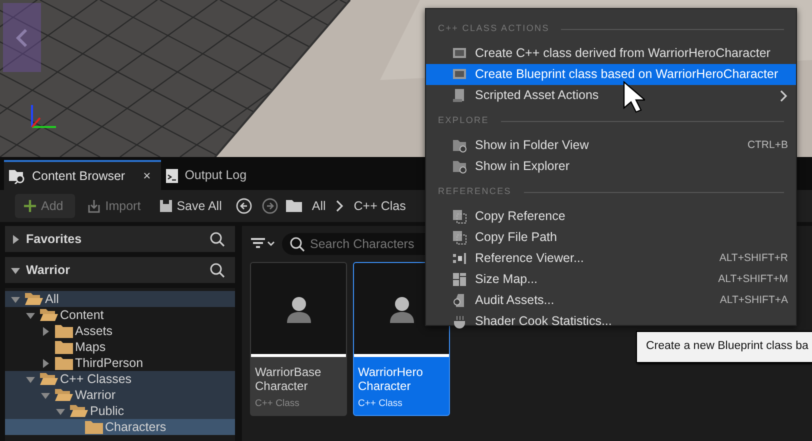 This screenshot has width=812, height=441. What do you see at coordinates (460, 321) in the screenshot?
I see `cup-icon` at bounding box center [460, 321].